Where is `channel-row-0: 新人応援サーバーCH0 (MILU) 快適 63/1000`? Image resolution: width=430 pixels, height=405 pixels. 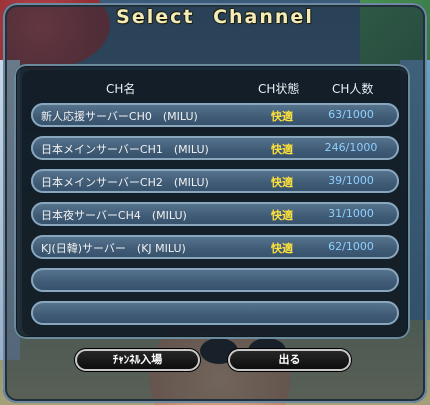 channel-row-0: 新人応援サーバーCH0 (MILU) 快適 63/1000 is located at coordinates (215, 115).